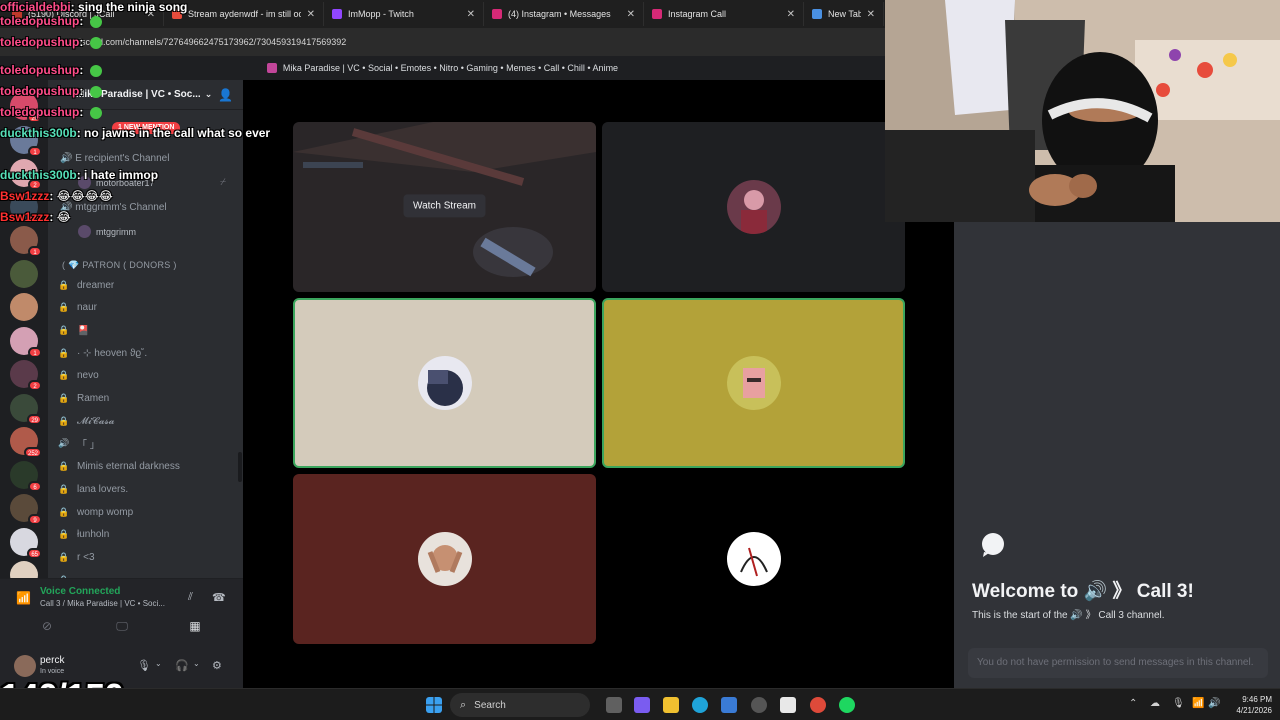  What do you see at coordinates (26, 543) in the screenshot?
I see `server-icon: 65` at bounding box center [26, 543].